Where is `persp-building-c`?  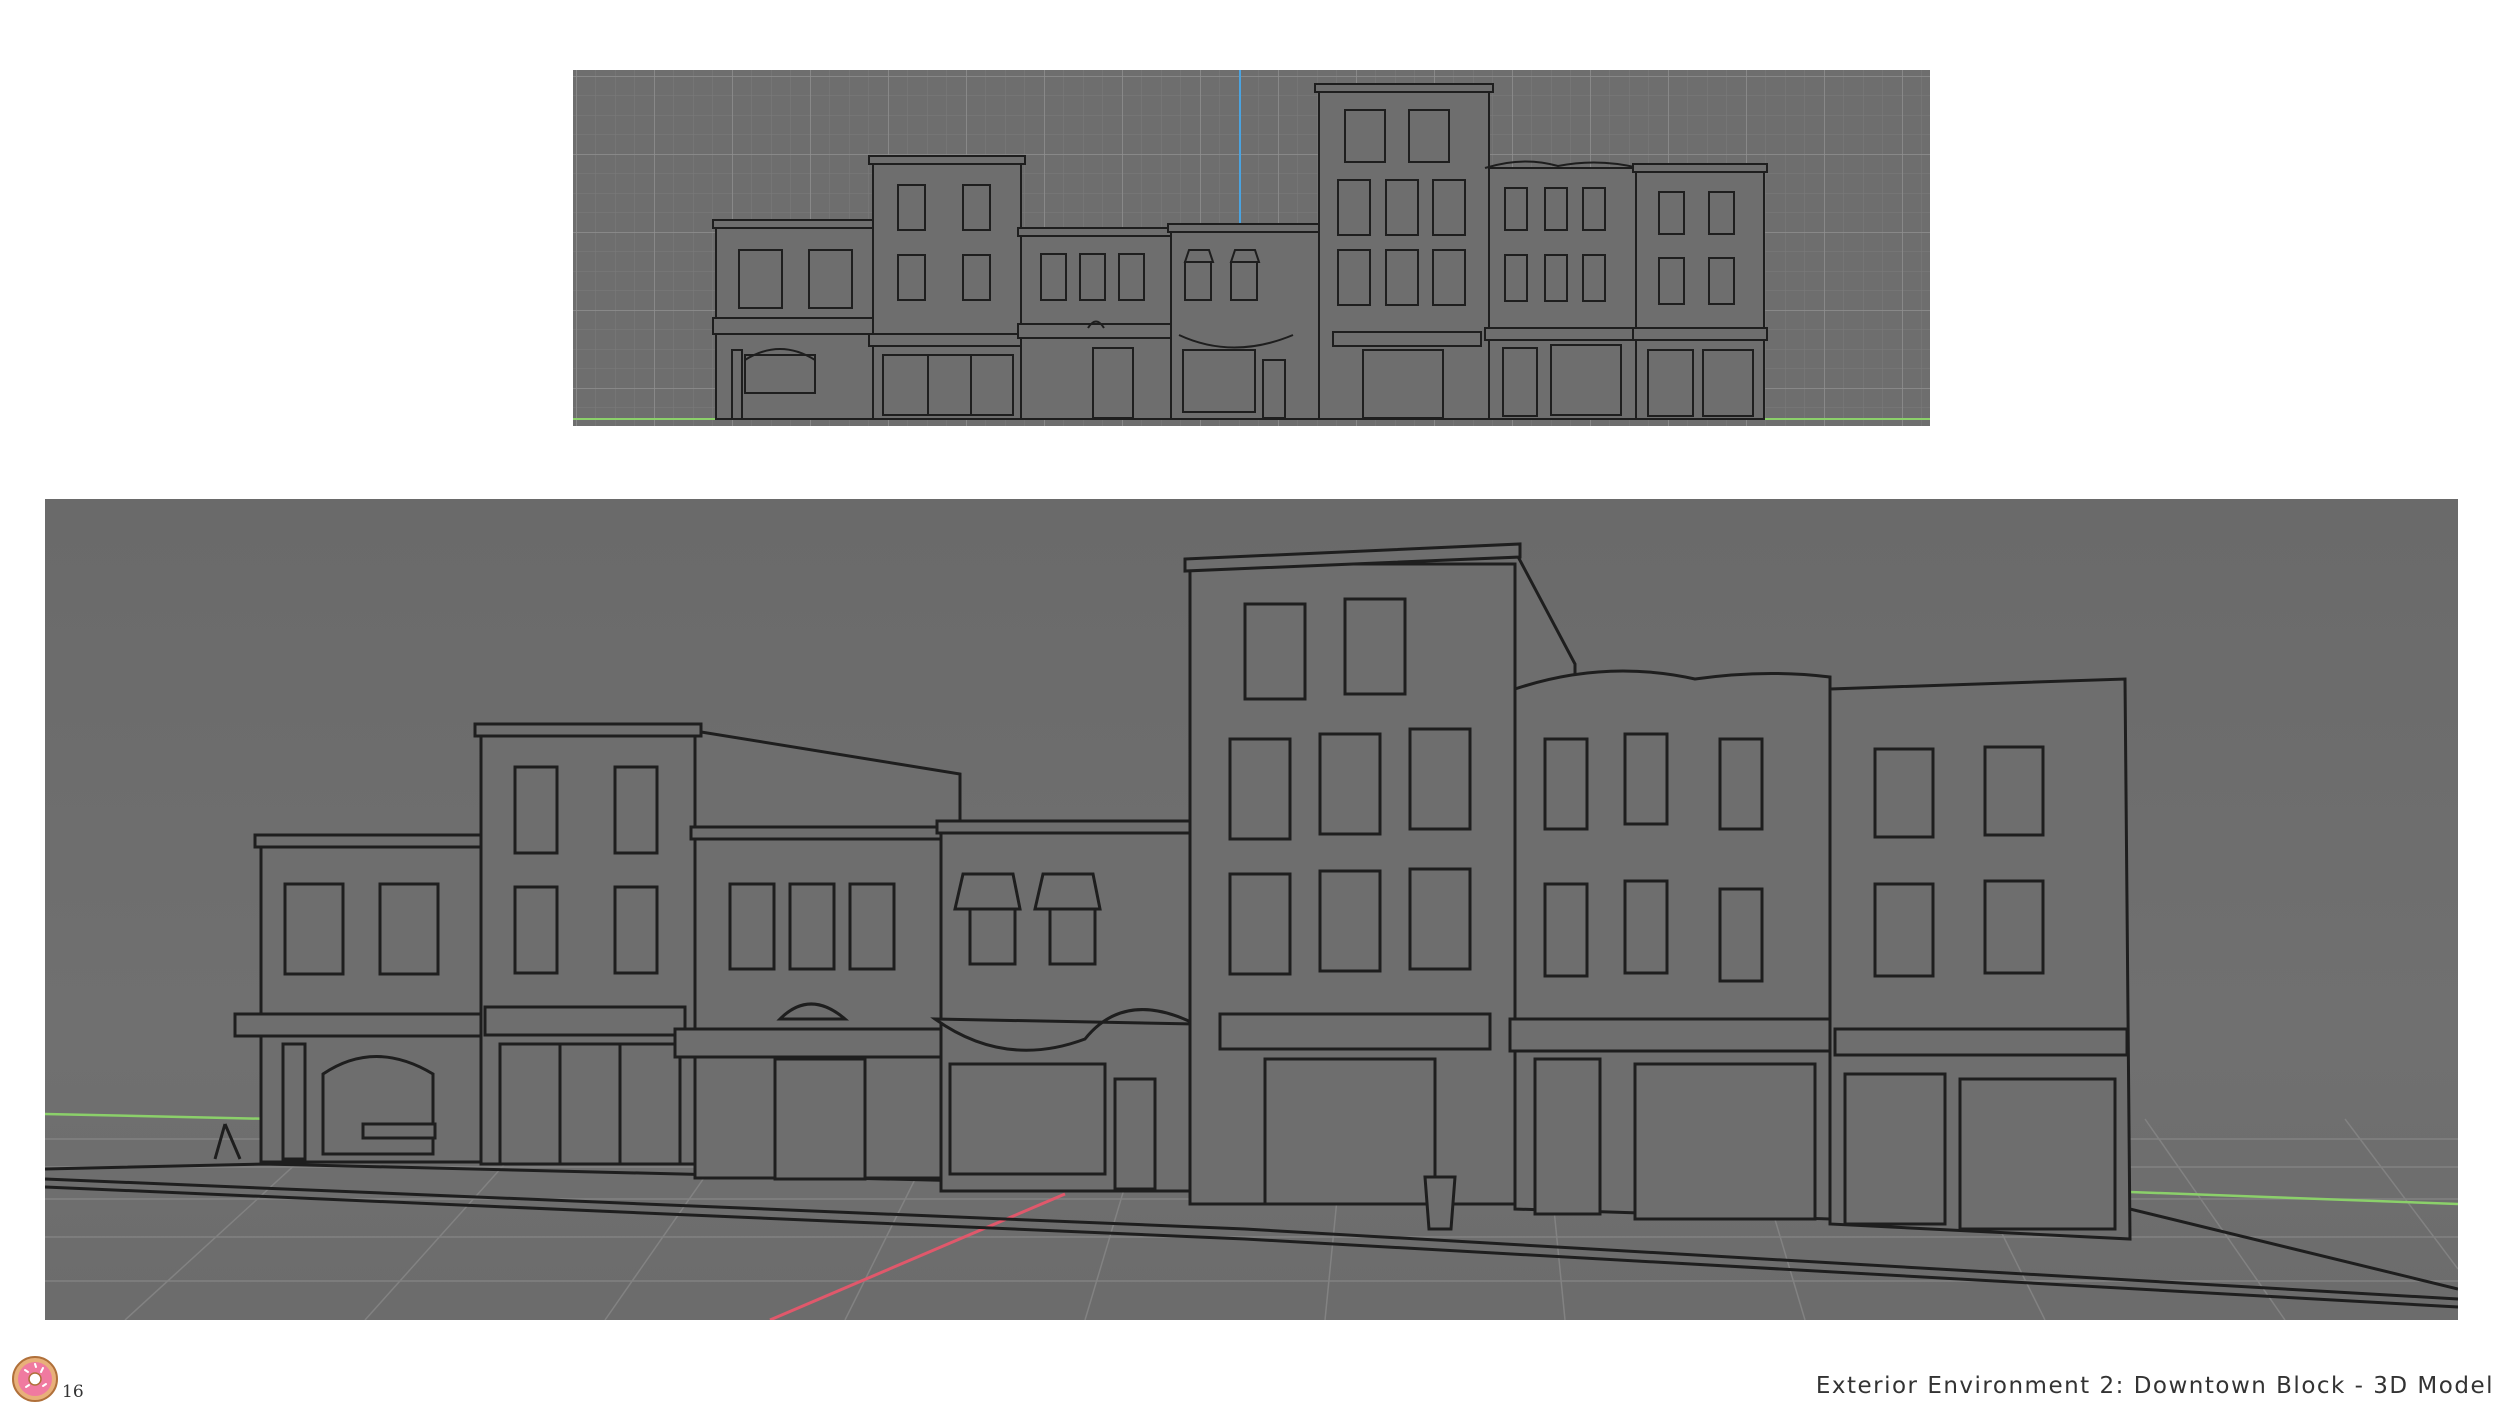
persp-building-c is located at coordinates (810, 1003).